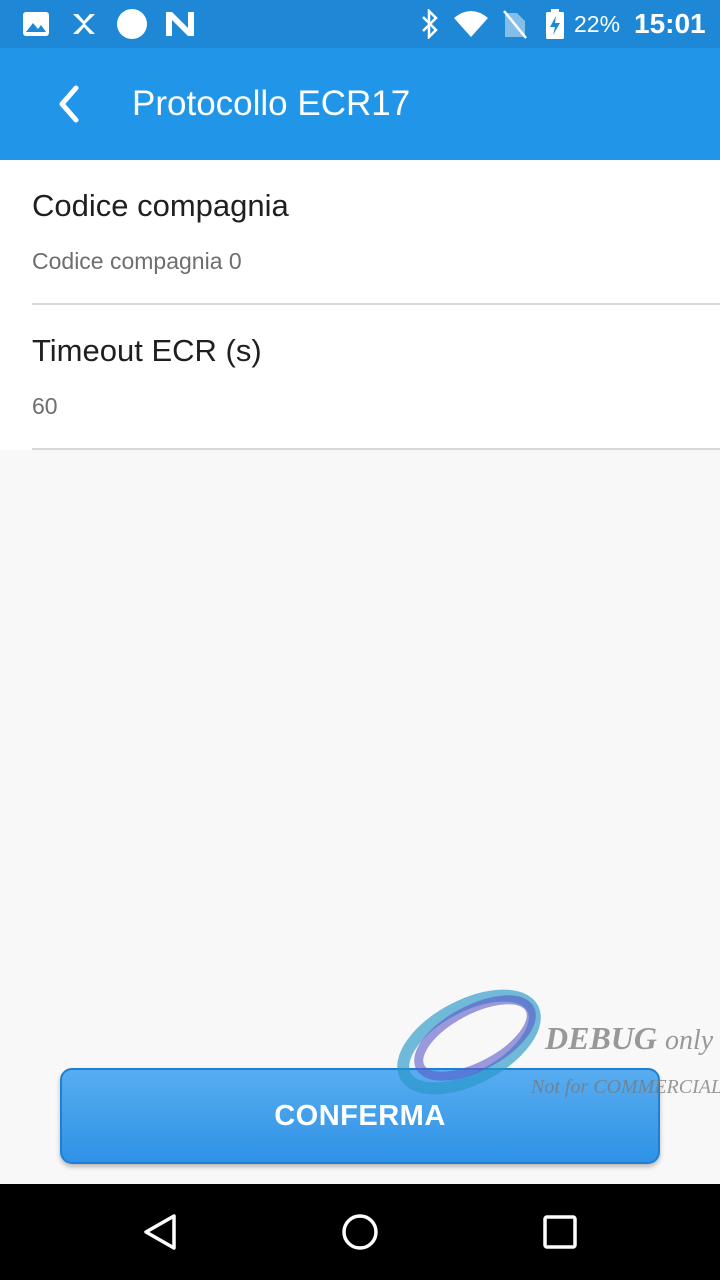  What do you see at coordinates (271, 103) in the screenshot?
I see `page-title: Protocollo ECR17` at bounding box center [271, 103].